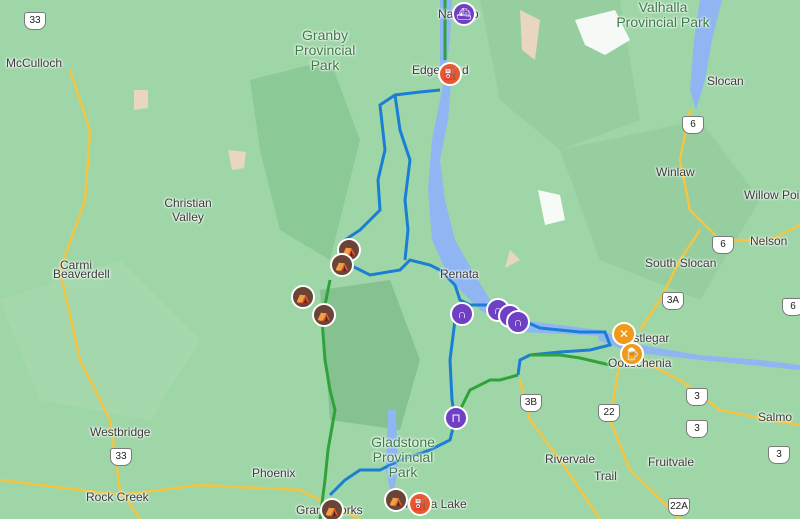 This screenshot has height=519, width=800. What do you see at coordinates (570, 459) in the screenshot?
I see `place-rivervale: Rivervale` at bounding box center [570, 459].